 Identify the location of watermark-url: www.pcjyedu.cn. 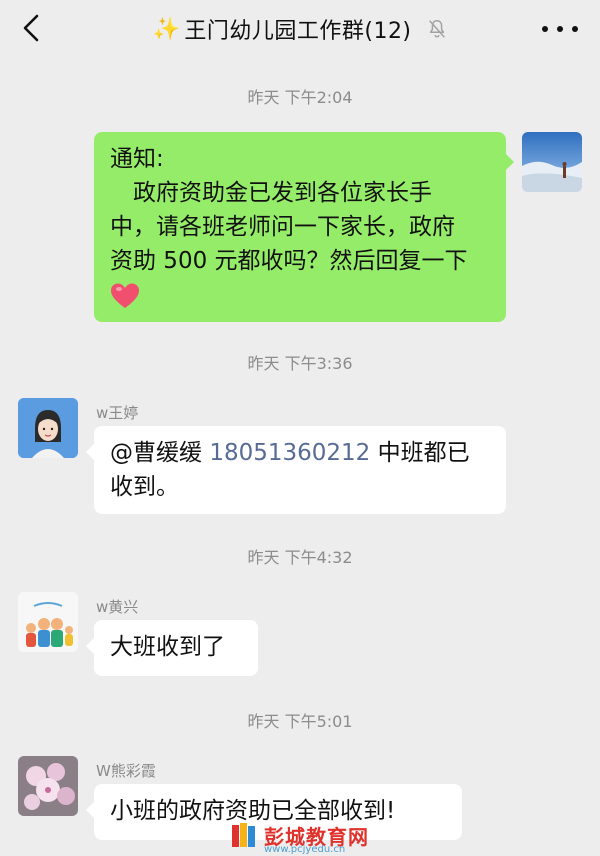
(305, 849).